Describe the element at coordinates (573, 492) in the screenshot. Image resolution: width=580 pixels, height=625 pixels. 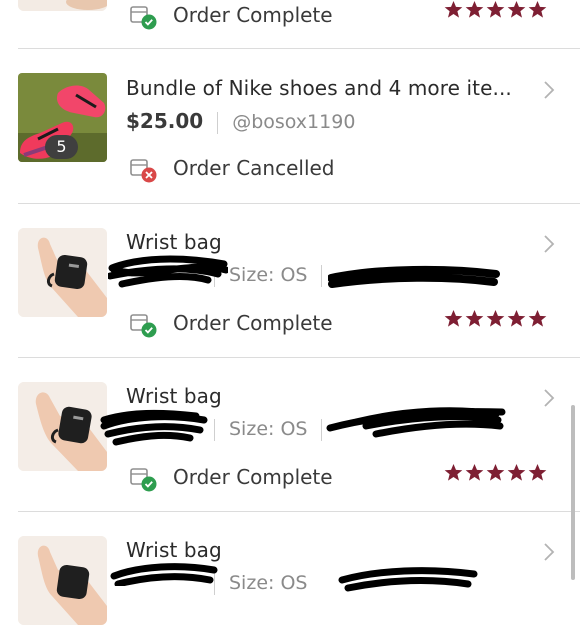
I see `scrollbar` at that location.